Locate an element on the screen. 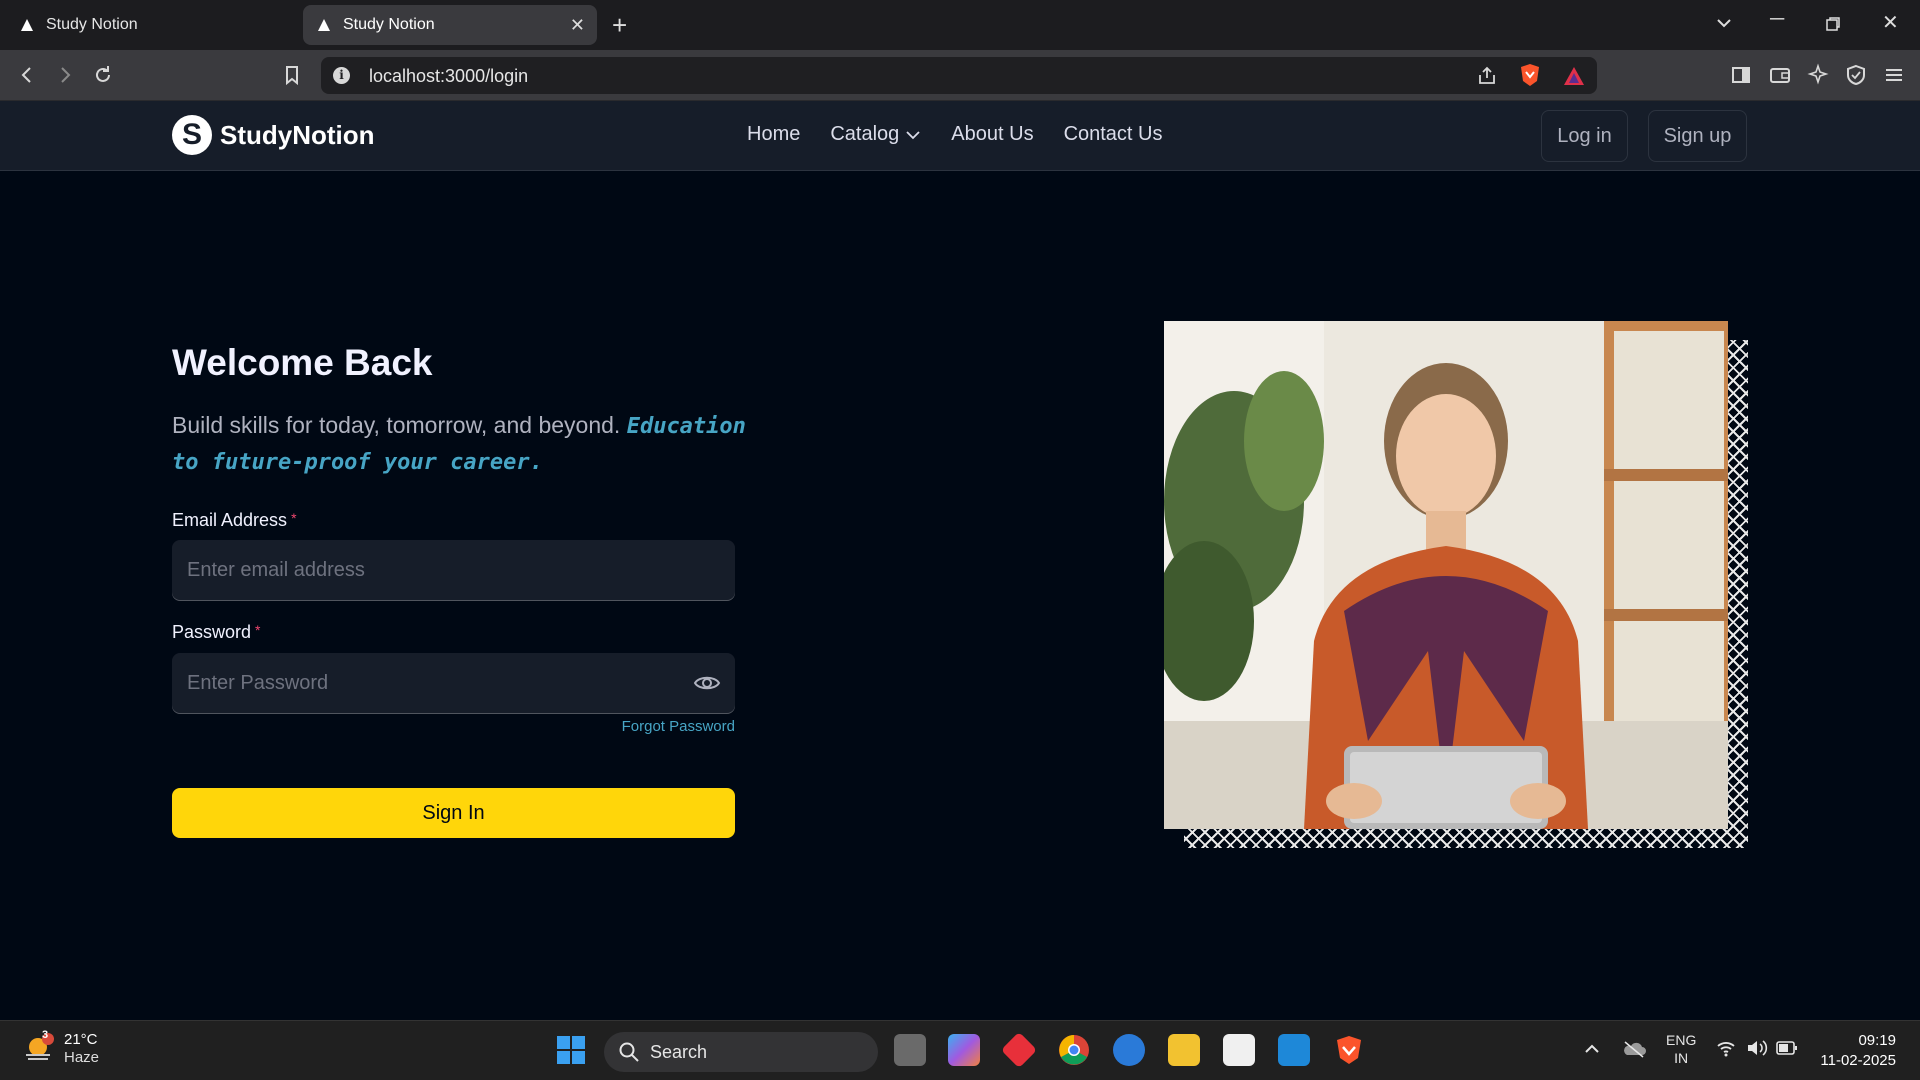  nav-link-about: About Us is located at coordinates (992, 134).